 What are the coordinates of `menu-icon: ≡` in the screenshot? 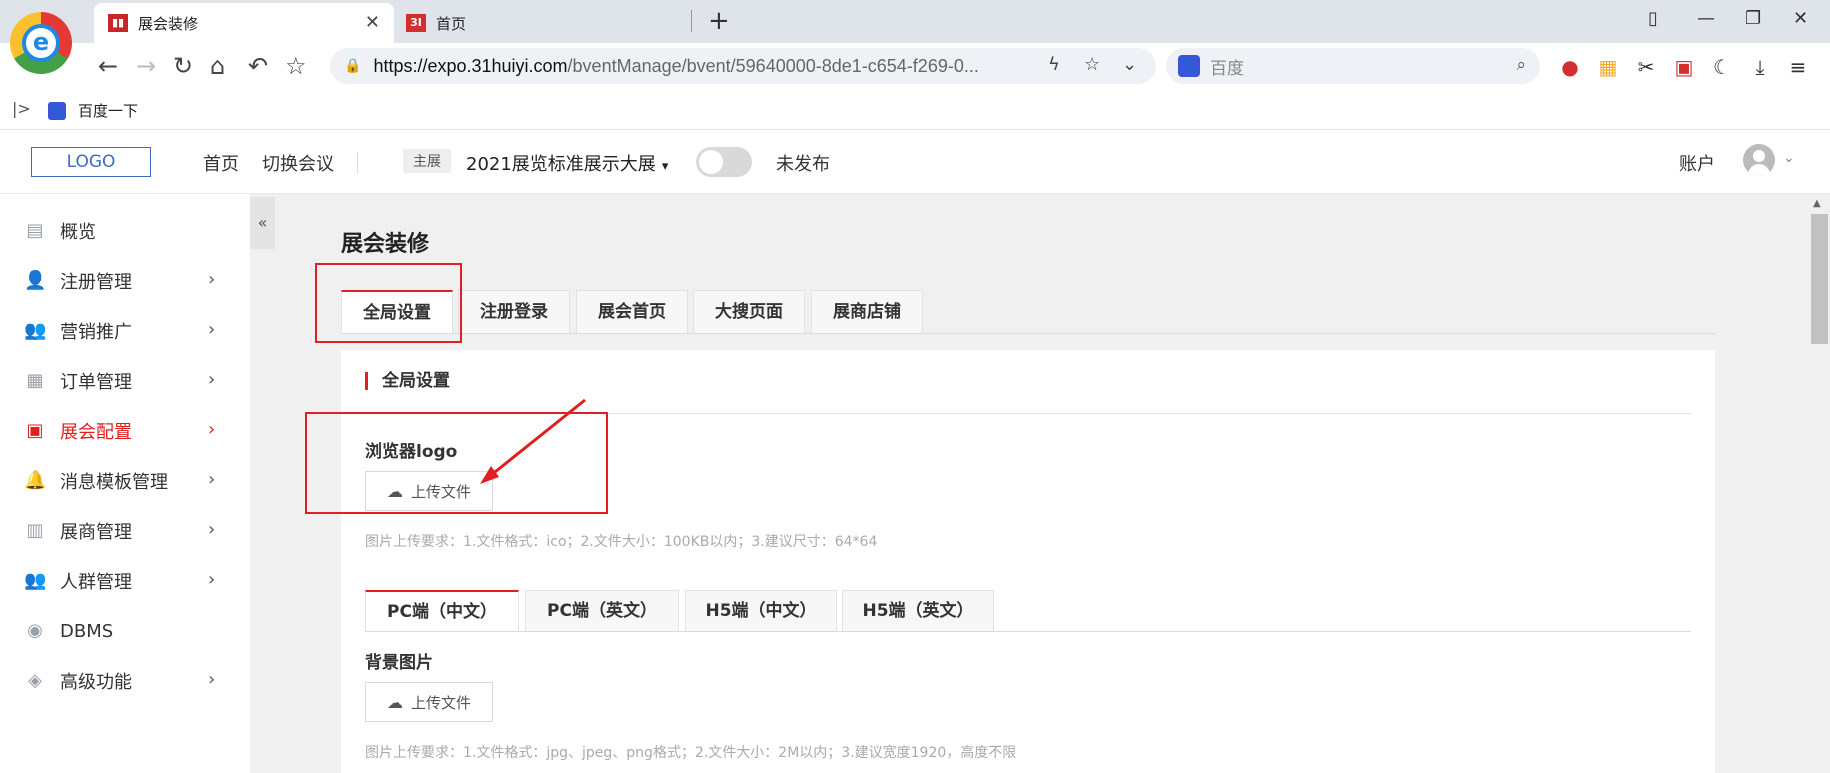 It's located at (1798, 67).